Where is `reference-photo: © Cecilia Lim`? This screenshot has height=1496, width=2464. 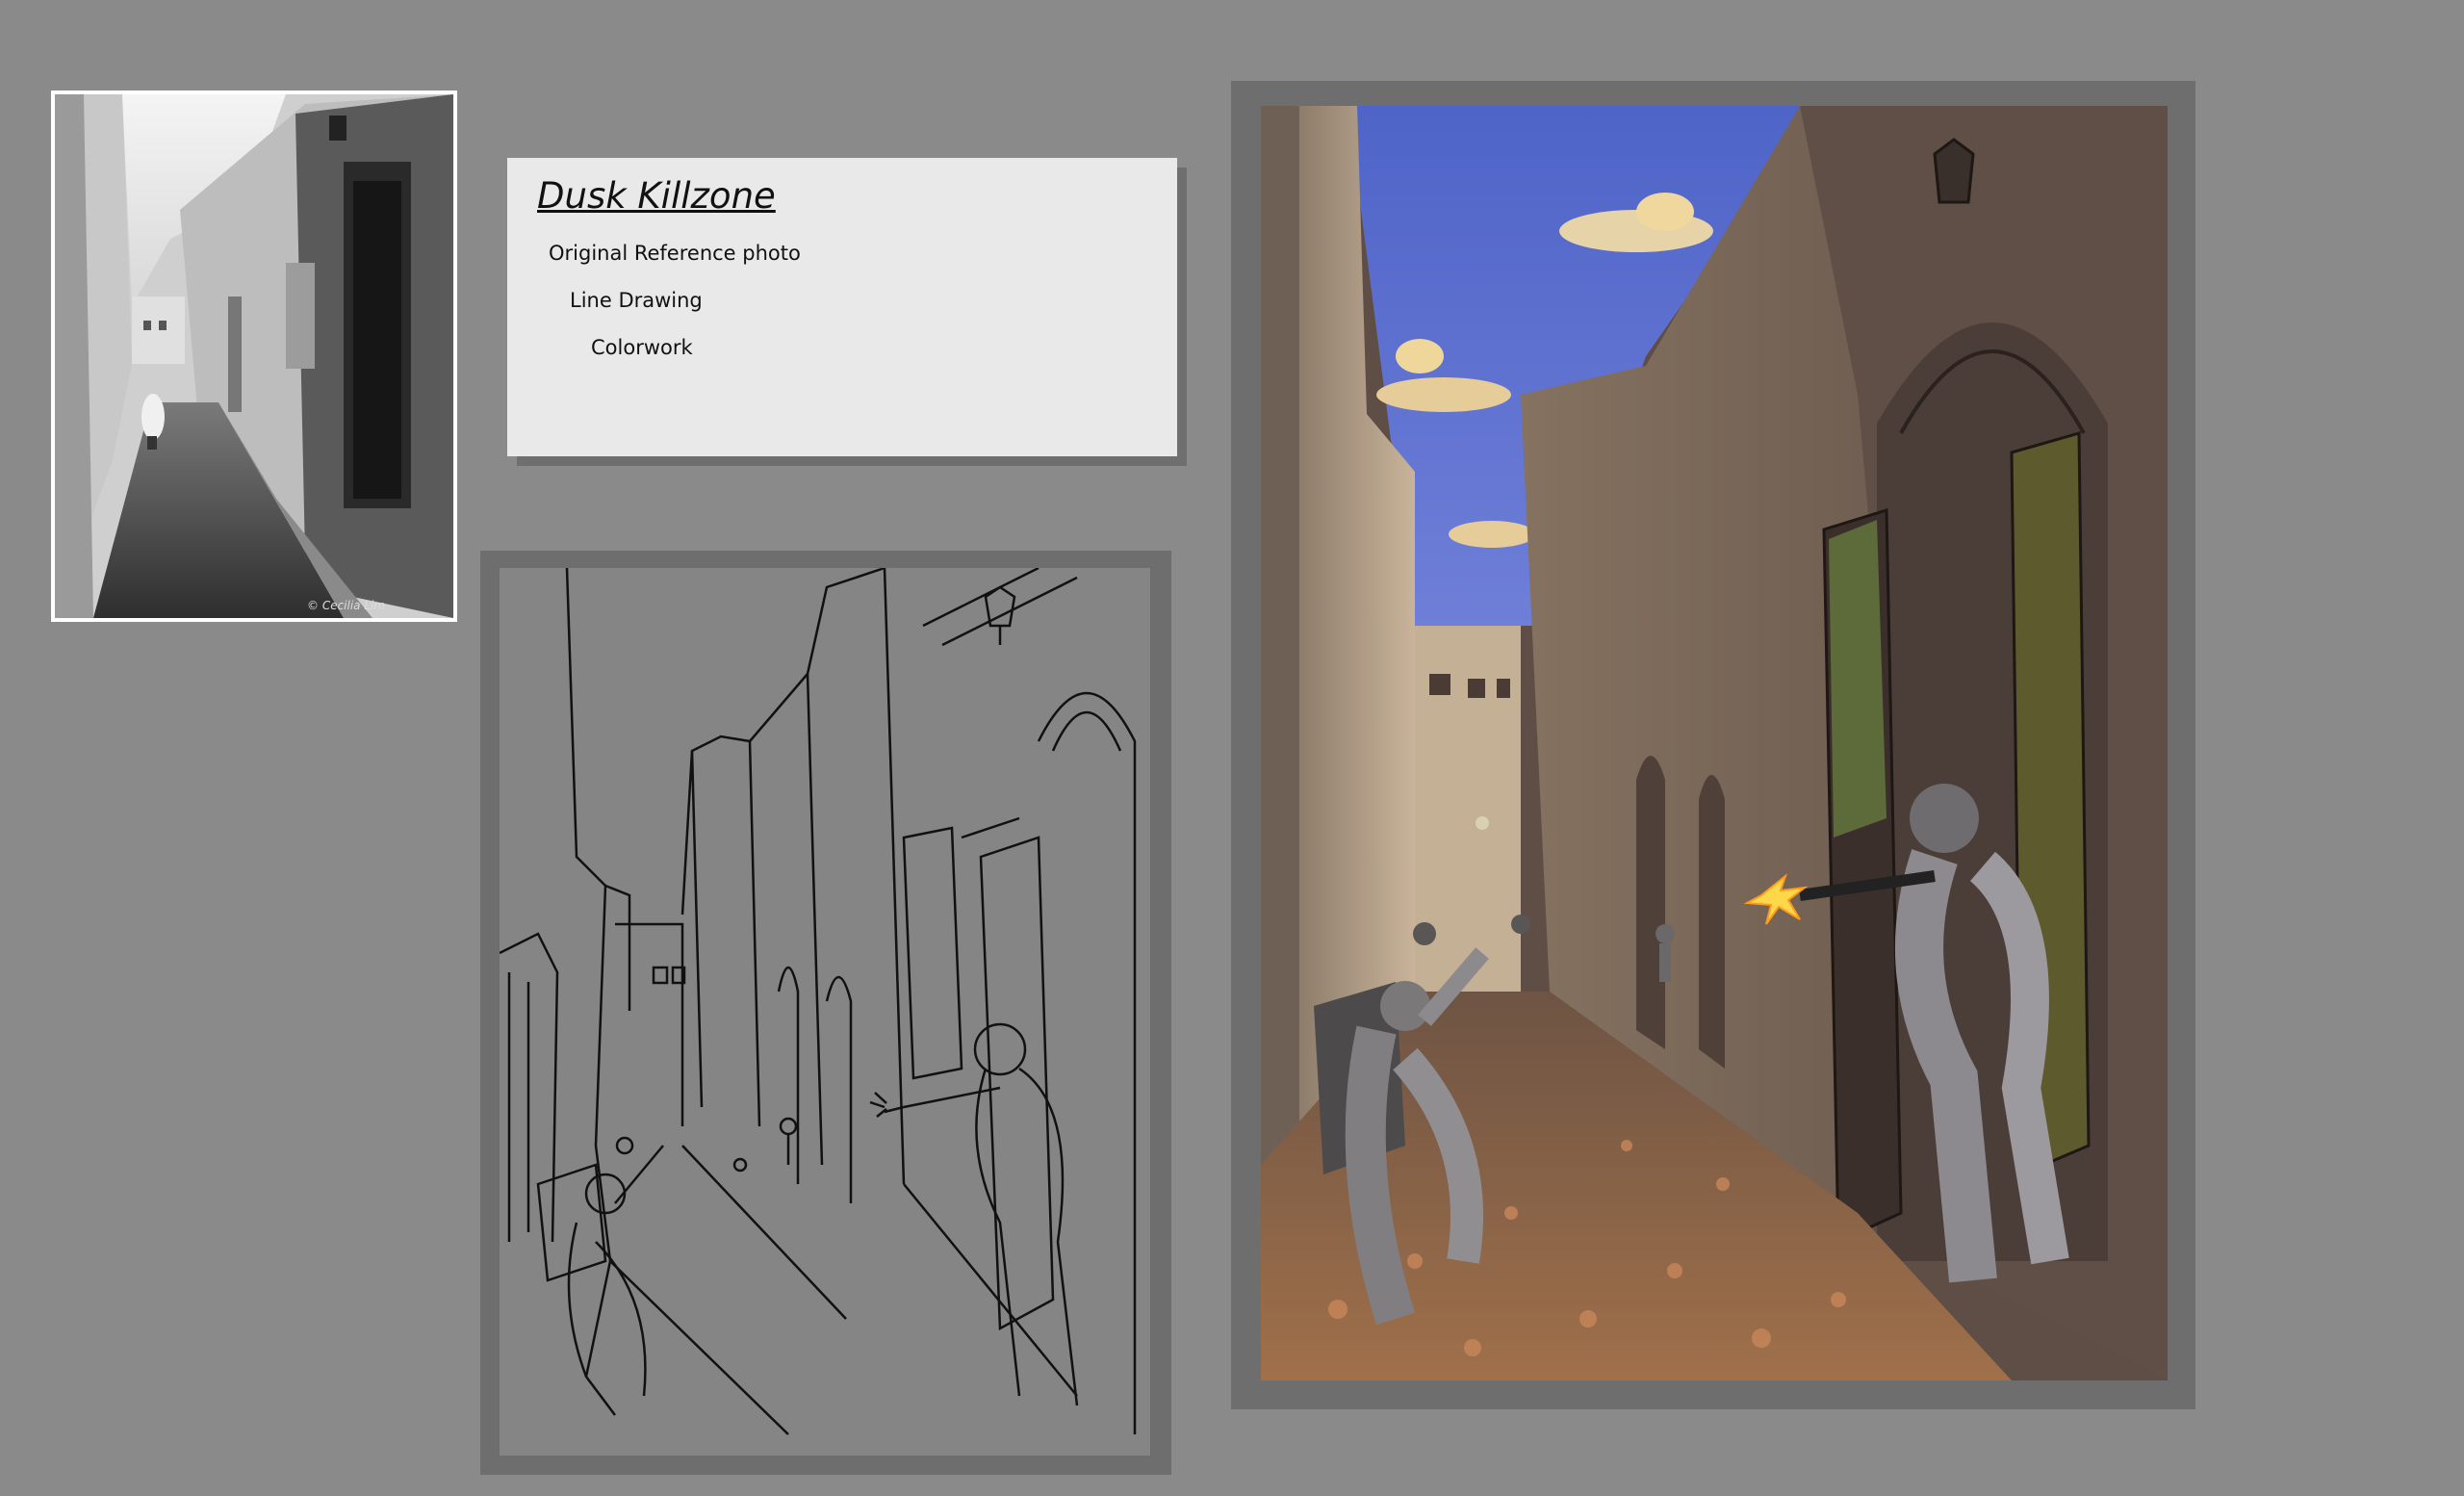
reference-photo: © Cecilia Lim is located at coordinates (254, 356).